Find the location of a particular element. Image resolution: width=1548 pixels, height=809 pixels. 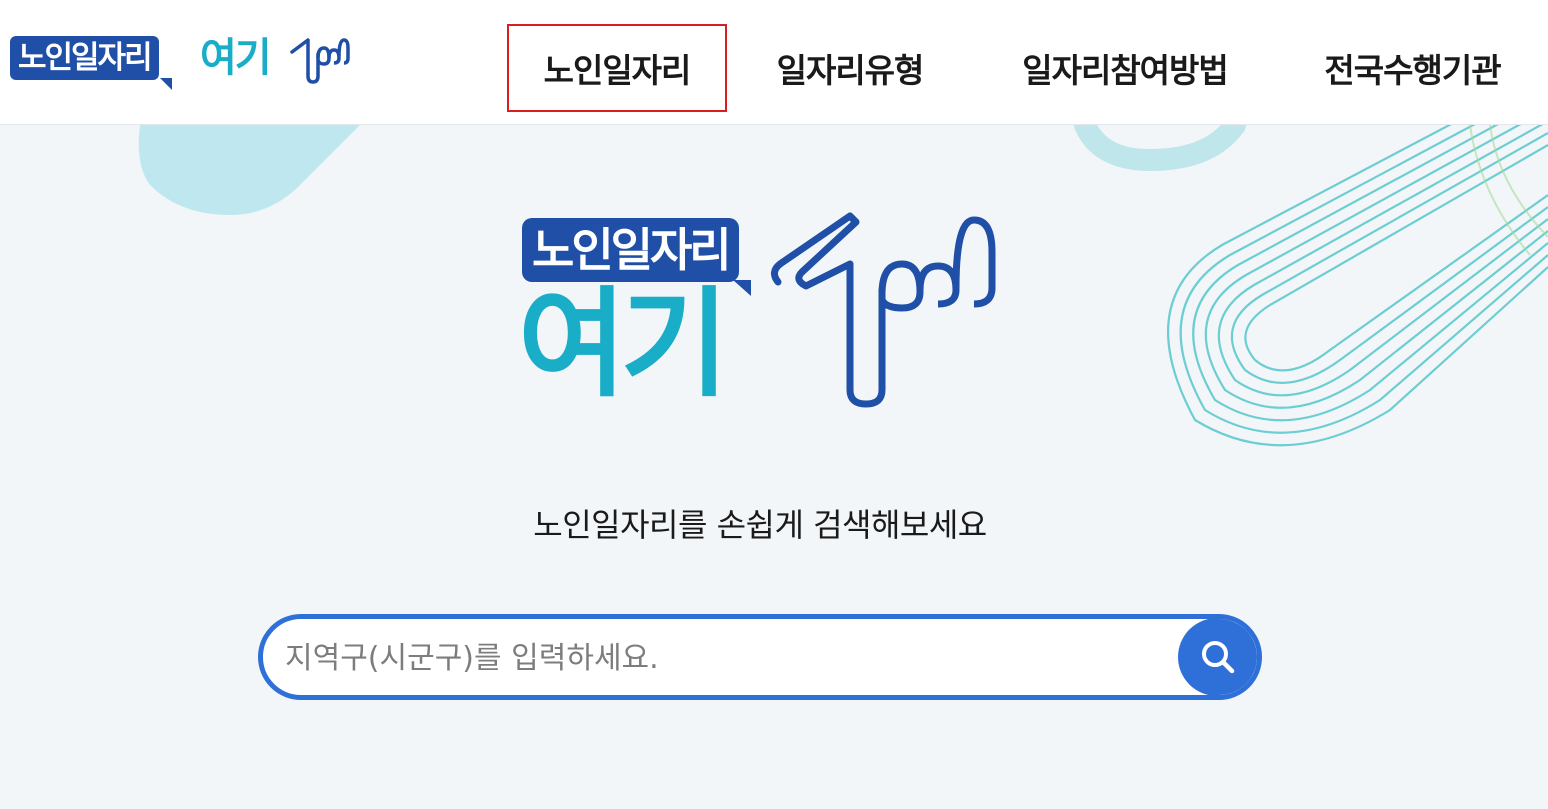

site-logo: 노인일자리 여기 is located at coordinates (180, 62).